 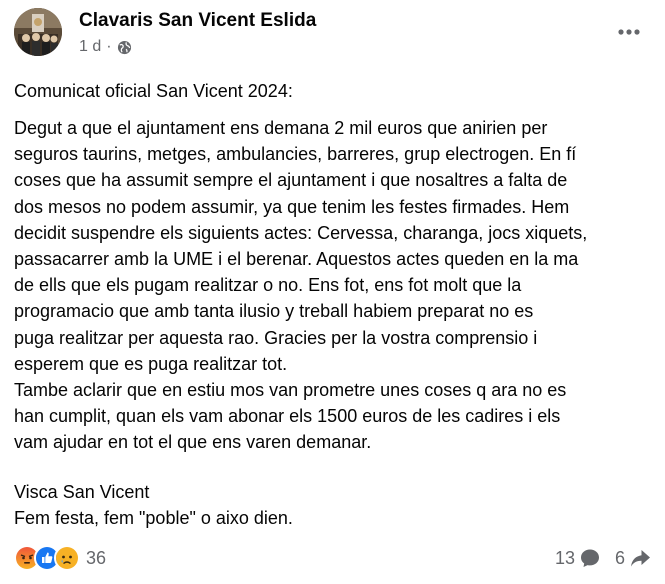 What do you see at coordinates (332, 558) in the screenshot?
I see `post-footer: 36 13 6` at bounding box center [332, 558].